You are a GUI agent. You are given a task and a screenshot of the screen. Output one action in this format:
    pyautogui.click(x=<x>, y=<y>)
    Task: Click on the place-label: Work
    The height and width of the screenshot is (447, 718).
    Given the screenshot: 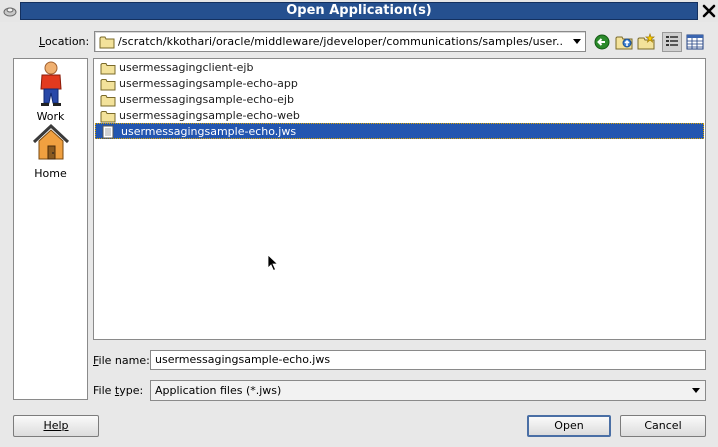 What is the action you would take?
    pyautogui.click(x=50, y=116)
    